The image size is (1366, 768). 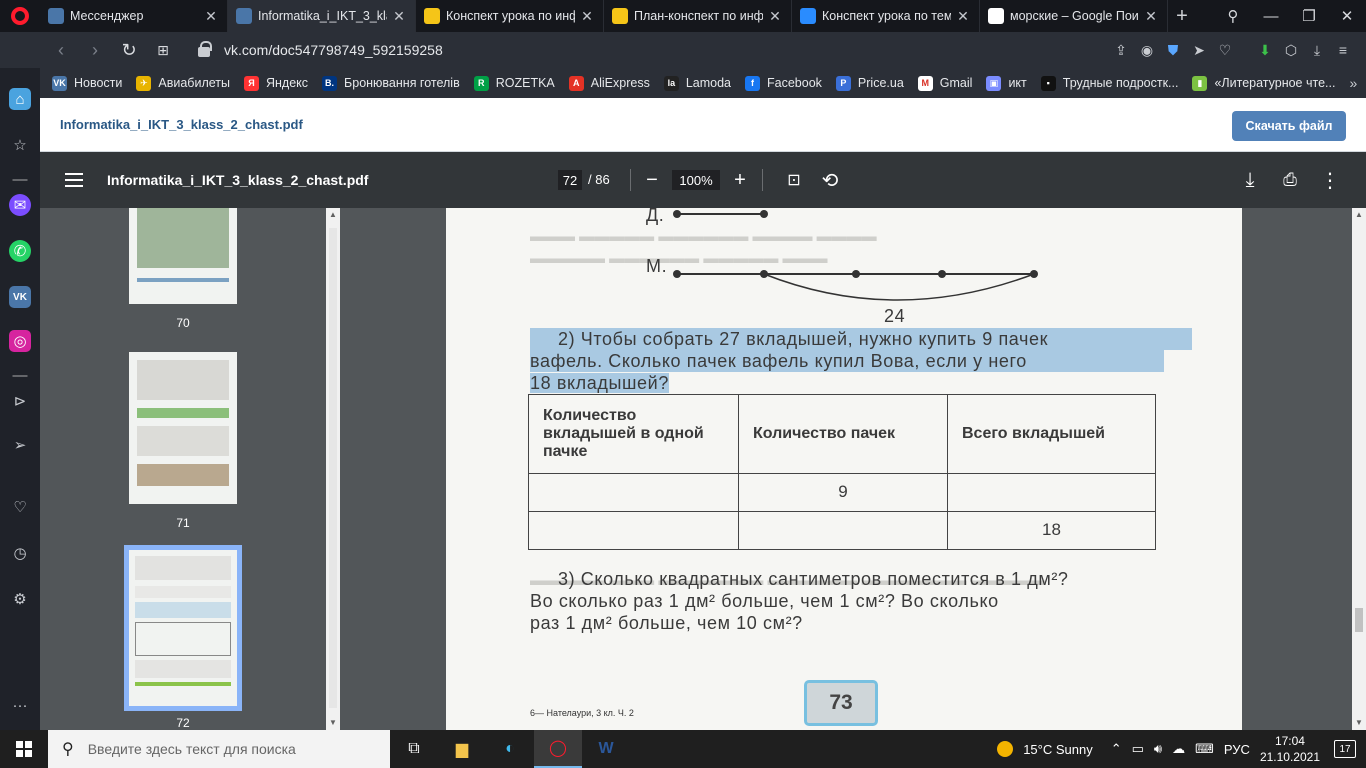 I want to click on messenger-icon: ✉, so click(x=20, y=205).